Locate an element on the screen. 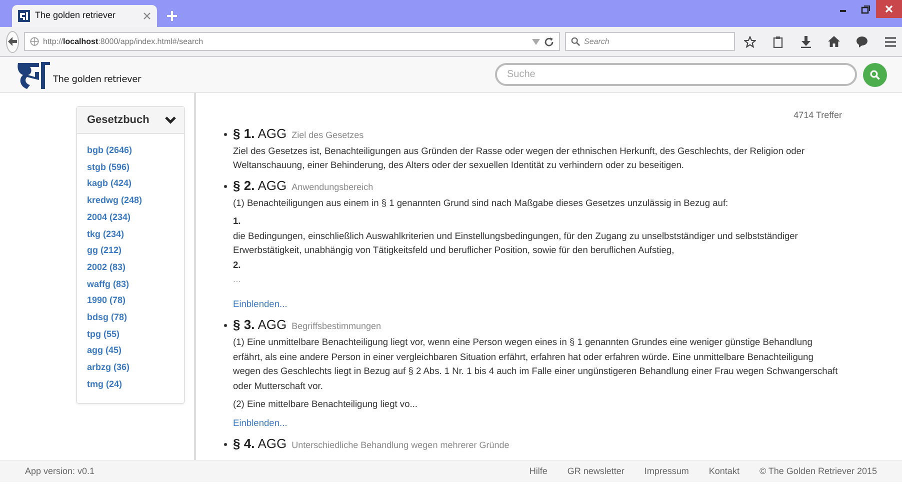  footer-link: Impressum is located at coordinates (666, 471).